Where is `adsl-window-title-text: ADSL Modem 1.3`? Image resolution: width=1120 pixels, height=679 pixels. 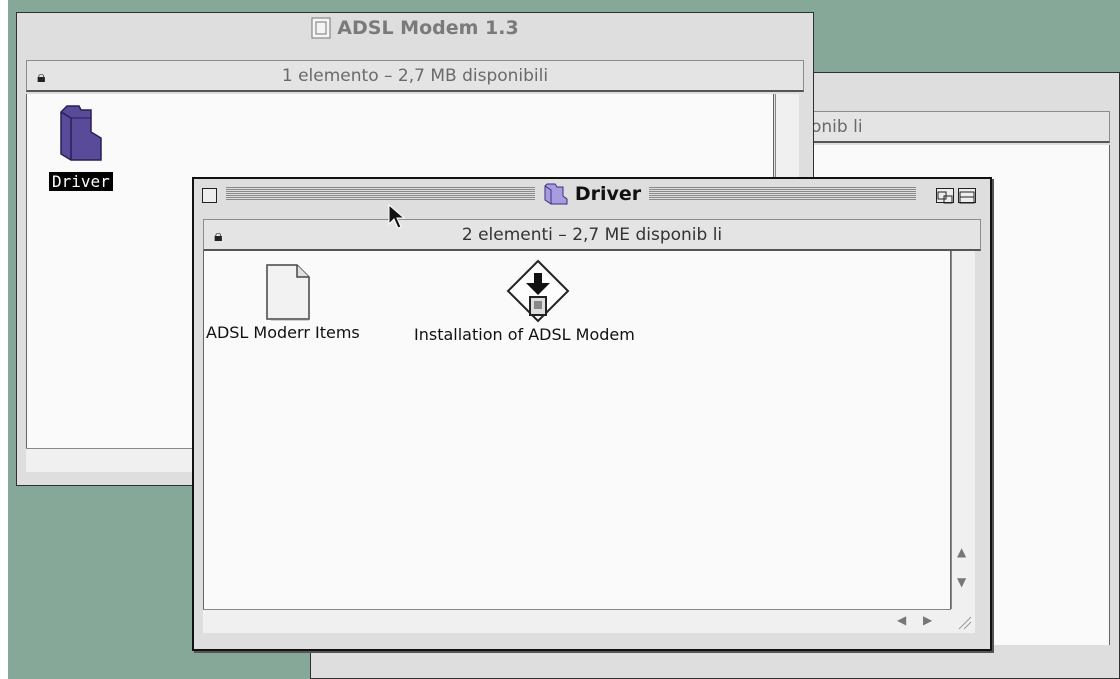 adsl-window-title-text: ADSL Modem 1.3 is located at coordinates (428, 28).